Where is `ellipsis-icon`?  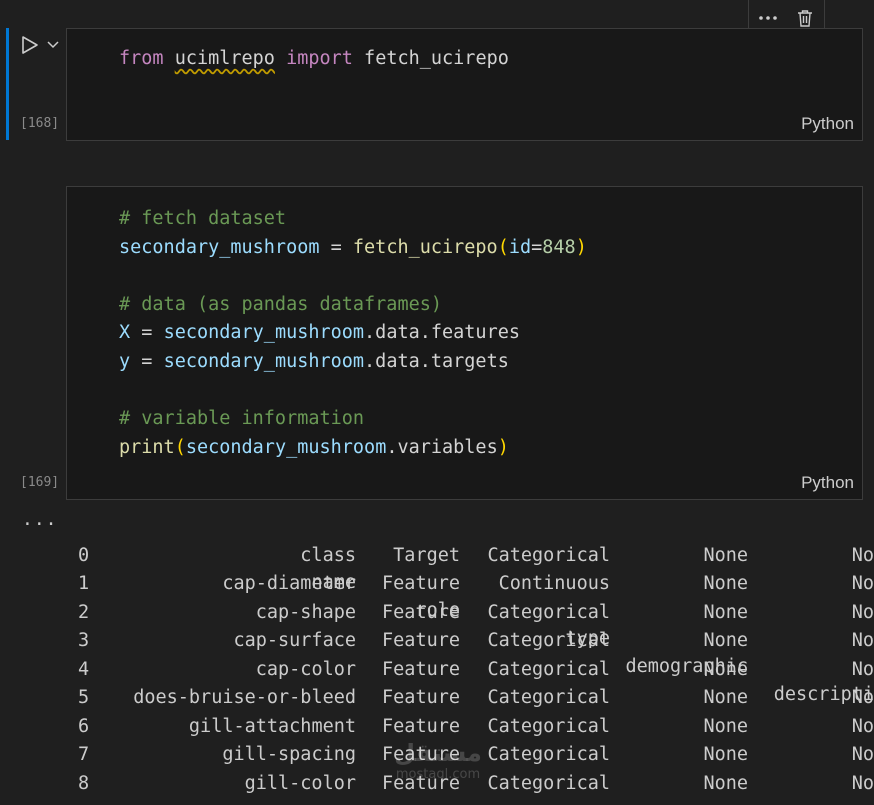
ellipsis-icon is located at coordinates (768, 18).